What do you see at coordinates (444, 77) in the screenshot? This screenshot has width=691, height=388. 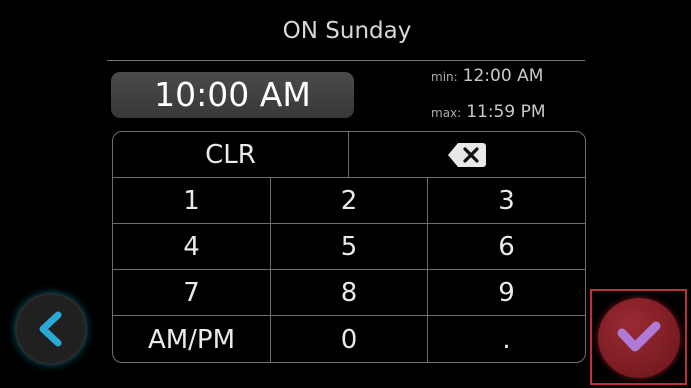 I see `min-label: min:` at bounding box center [444, 77].